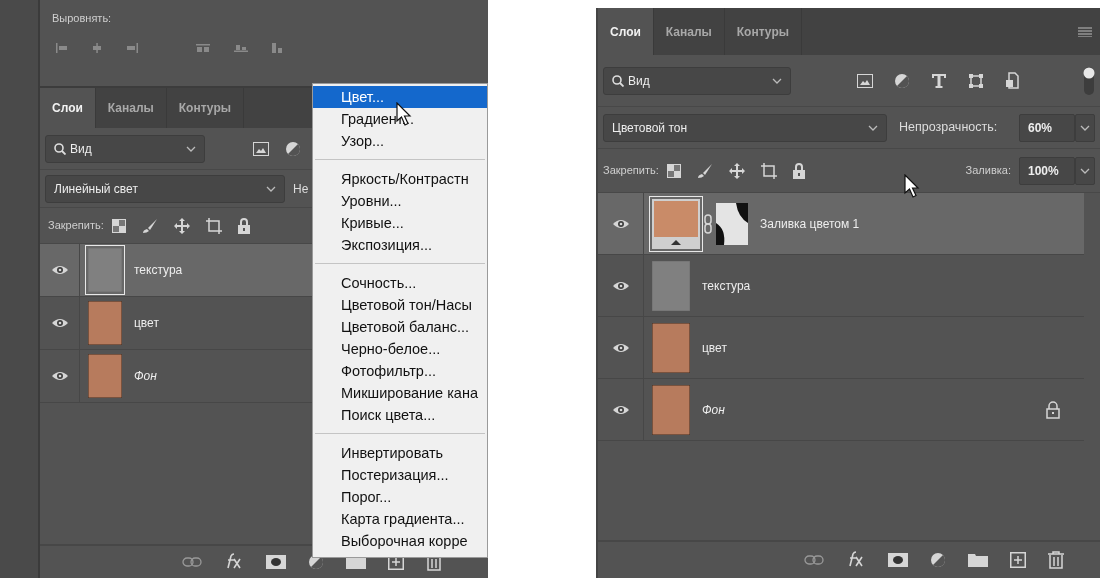 This screenshot has width=1108, height=578. I want to click on folder-icon, so click(978, 560).